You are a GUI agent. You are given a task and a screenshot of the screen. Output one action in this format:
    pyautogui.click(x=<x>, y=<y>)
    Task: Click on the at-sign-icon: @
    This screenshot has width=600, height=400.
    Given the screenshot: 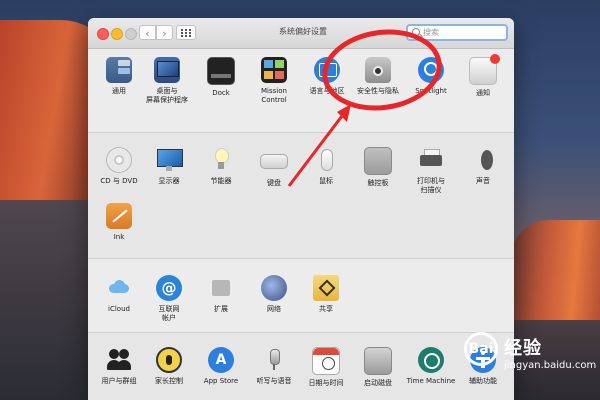 What is the action you would take?
    pyautogui.click(x=169, y=288)
    